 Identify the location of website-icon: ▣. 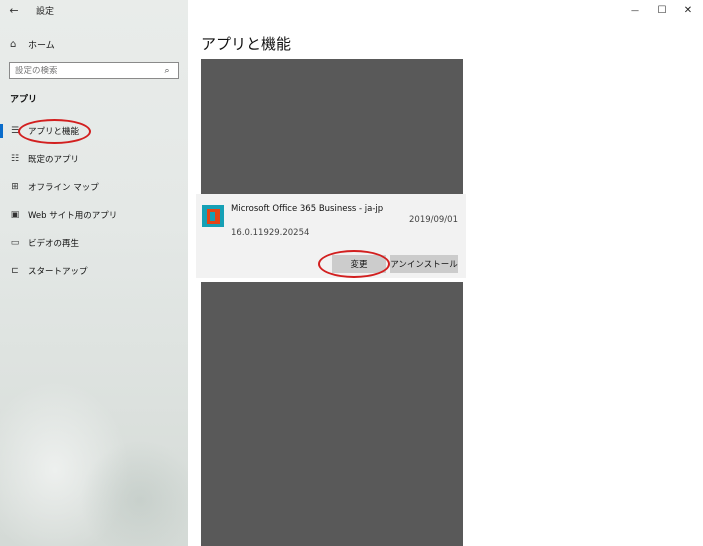
(15, 215).